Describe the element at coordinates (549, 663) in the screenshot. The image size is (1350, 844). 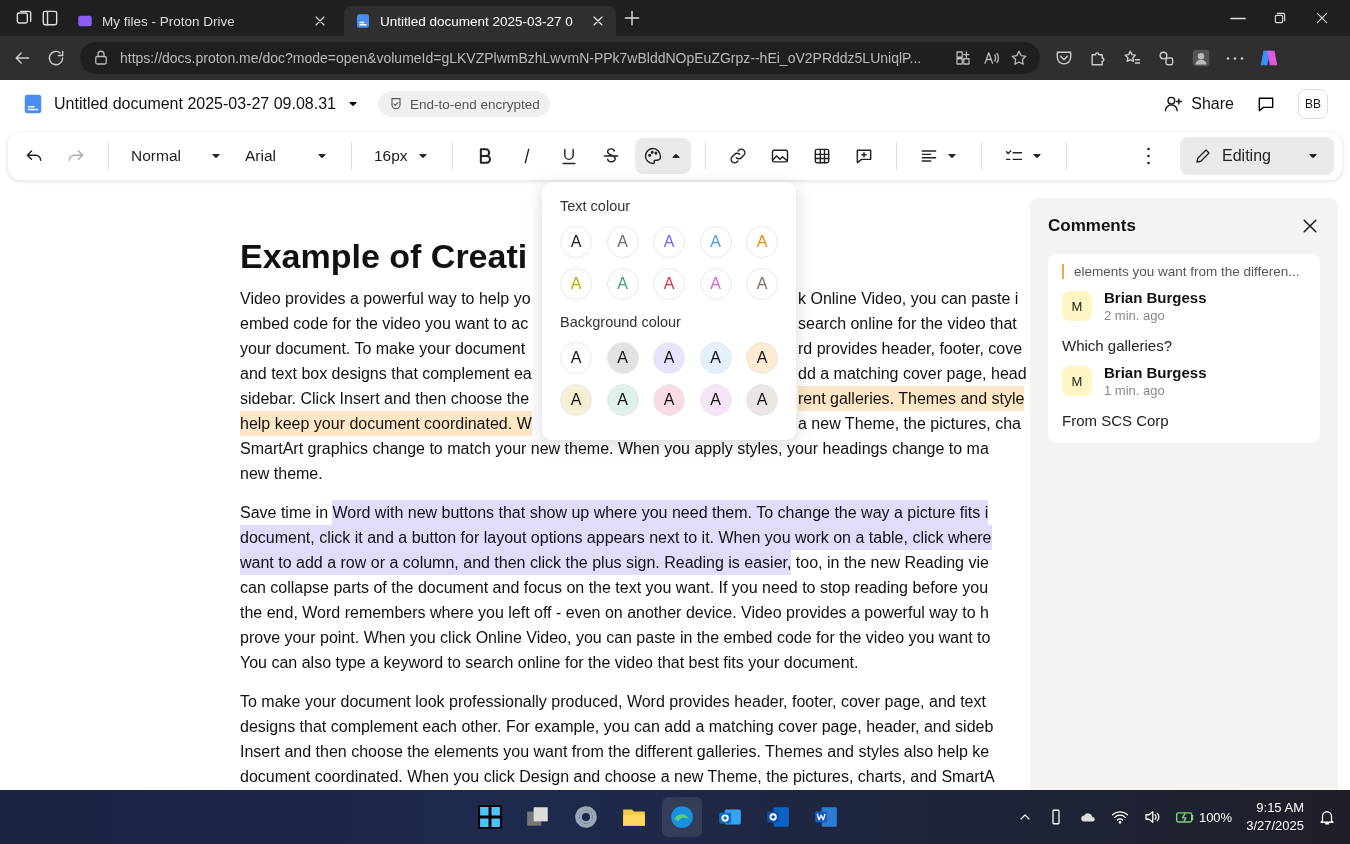
I see `body-text: You can also type a keyword to search online for the video that best fits your document.` at that location.